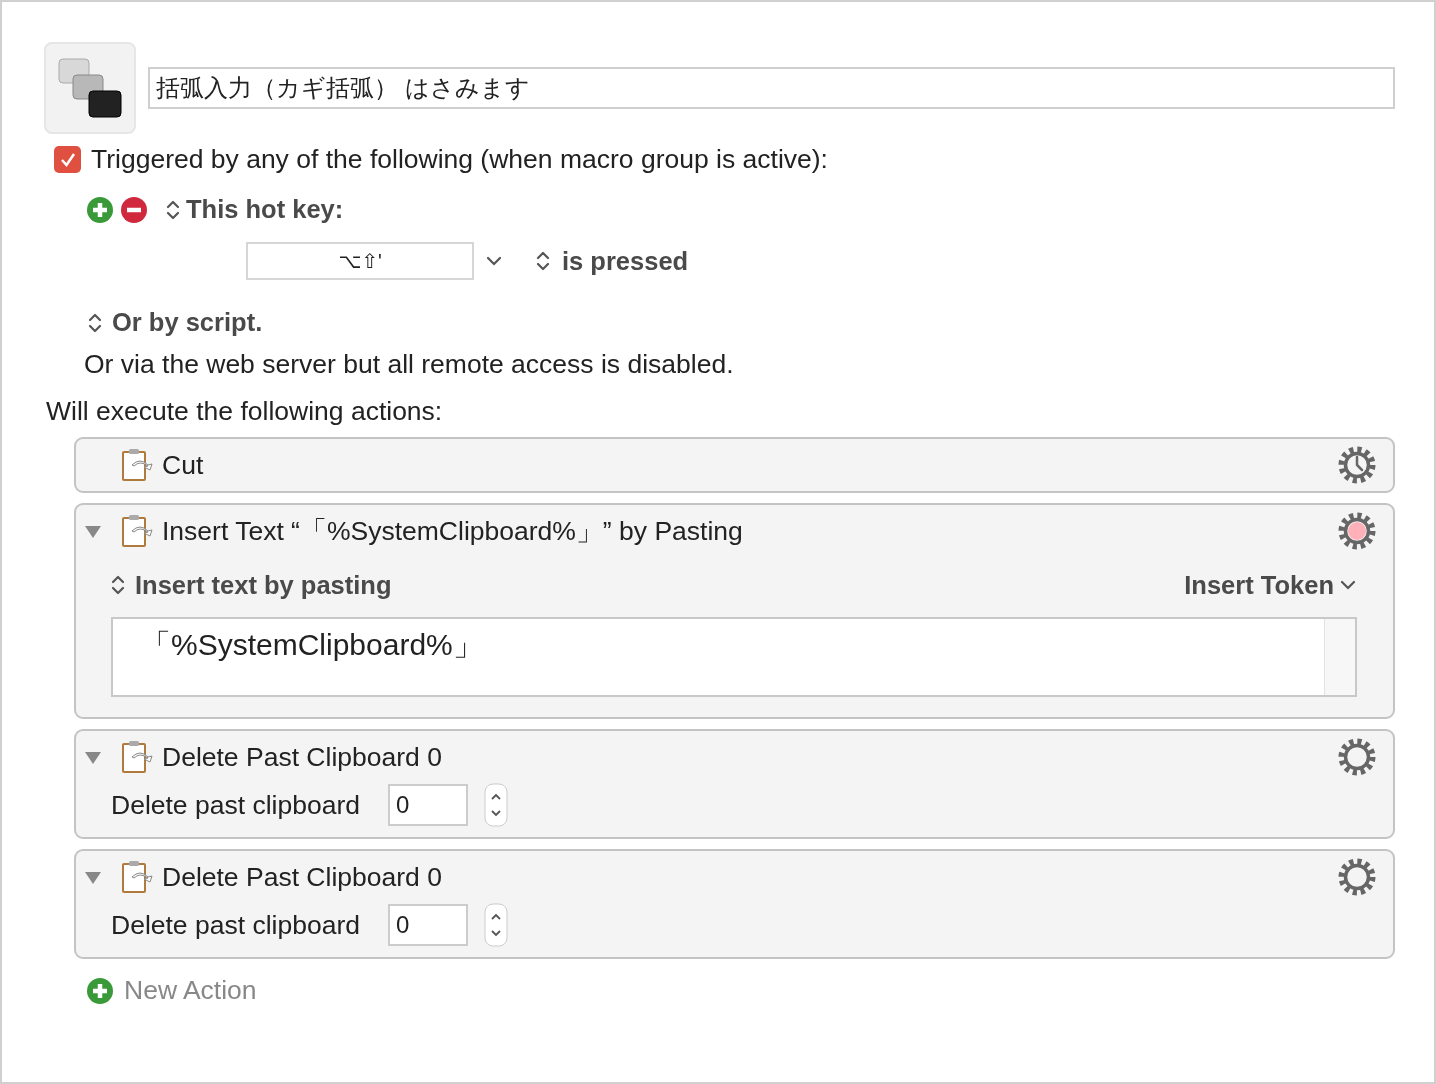 Image resolution: width=1436 pixels, height=1084 pixels. Describe the element at coordinates (134, 209) in the screenshot. I see `remove-icon` at that location.